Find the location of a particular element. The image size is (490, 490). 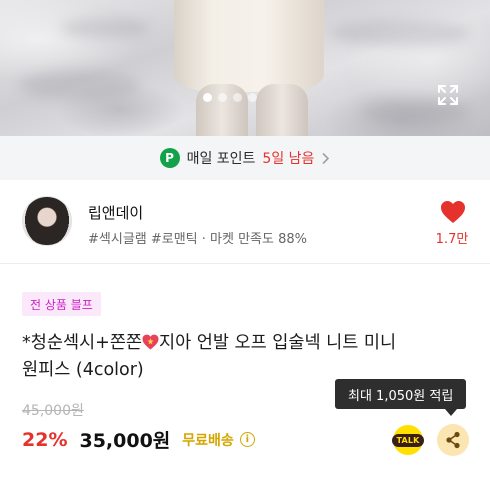

original-price: 45,000원 is located at coordinates (53, 411).